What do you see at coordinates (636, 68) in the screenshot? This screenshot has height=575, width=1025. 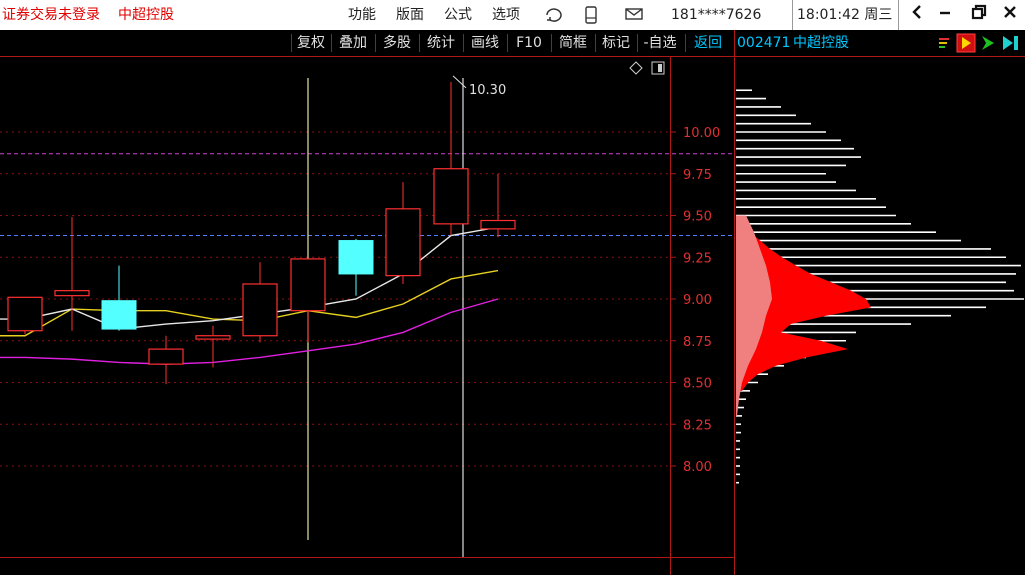 I see `diamond-icon` at bounding box center [636, 68].